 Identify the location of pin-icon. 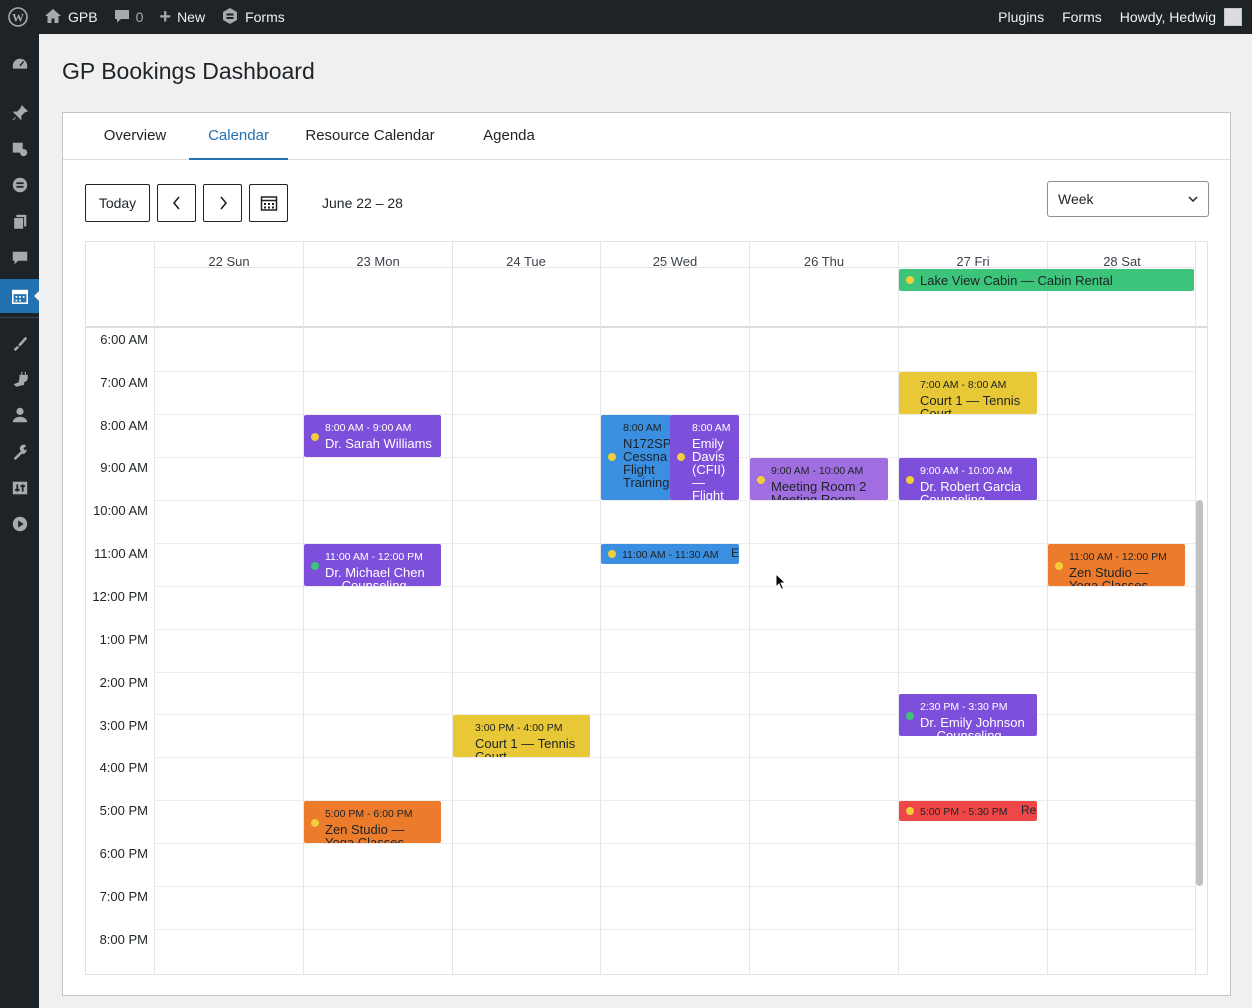
(19, 113).